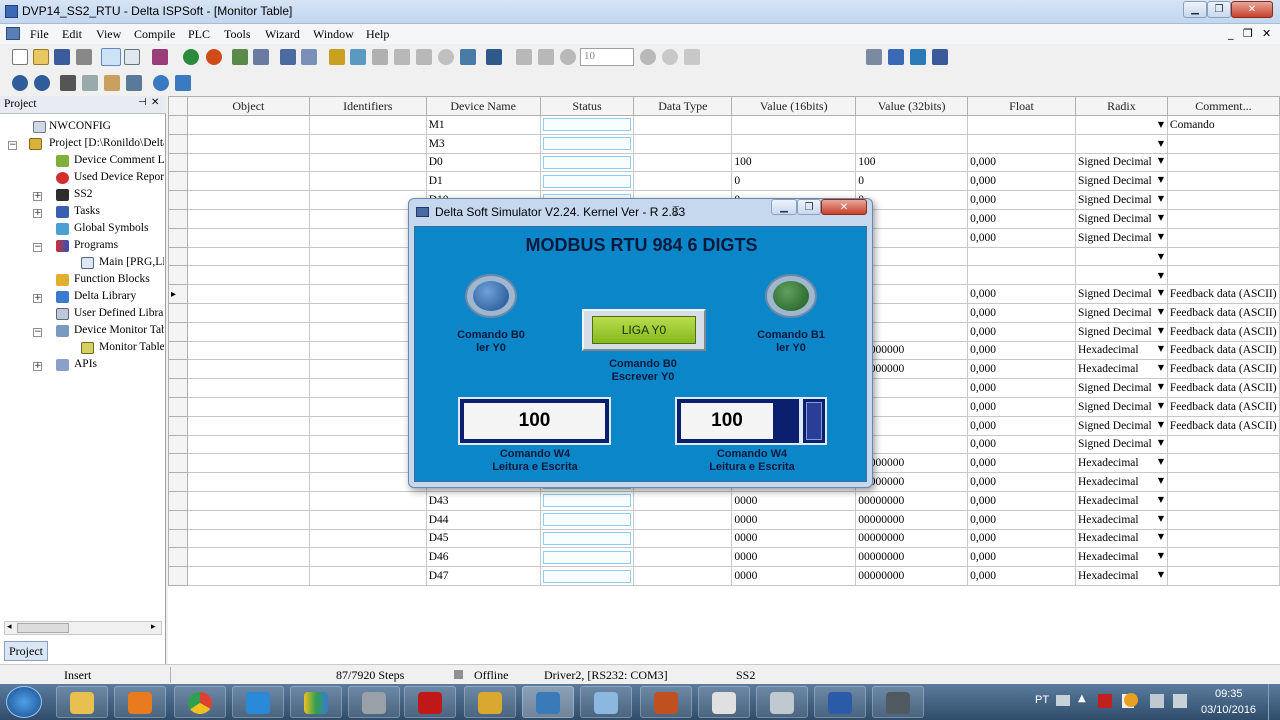 This screenshot has height=720, width=1280. I want to click on copy-icon, so click(90, 83).